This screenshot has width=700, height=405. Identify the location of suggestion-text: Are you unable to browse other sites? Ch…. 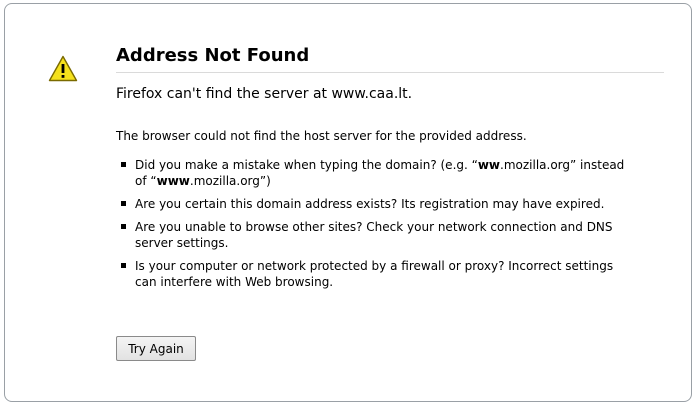
(374, 235).